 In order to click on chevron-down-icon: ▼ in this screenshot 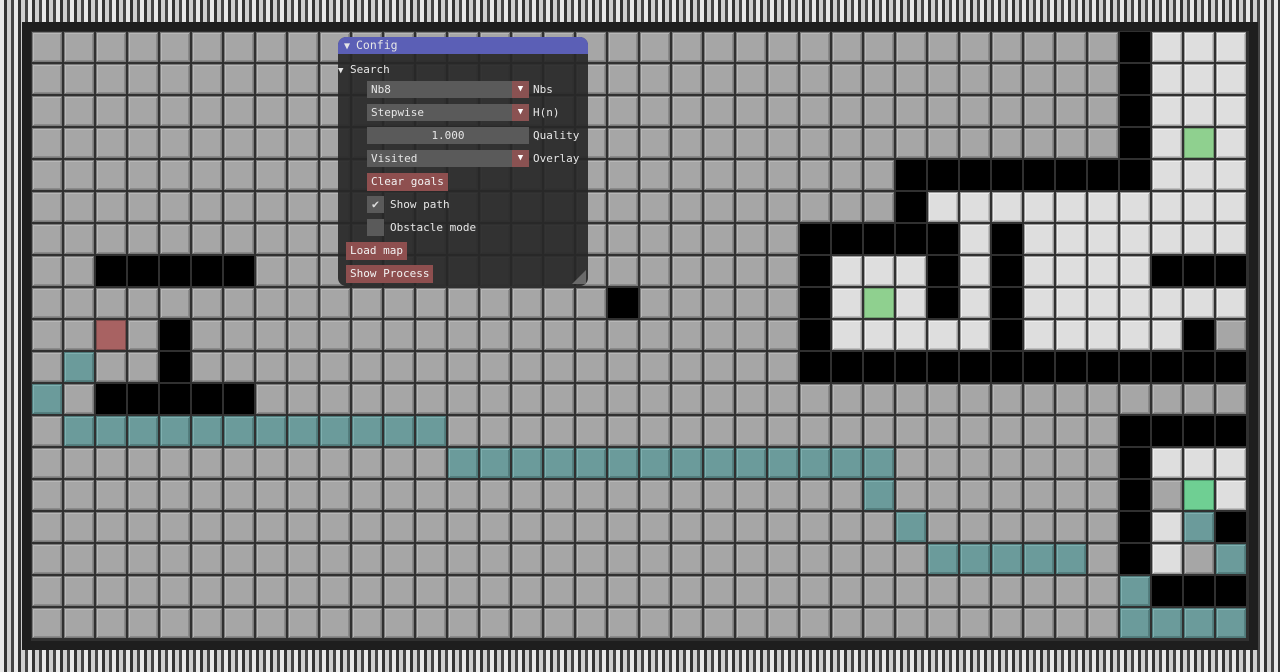, I will do `click(520, 89)`.